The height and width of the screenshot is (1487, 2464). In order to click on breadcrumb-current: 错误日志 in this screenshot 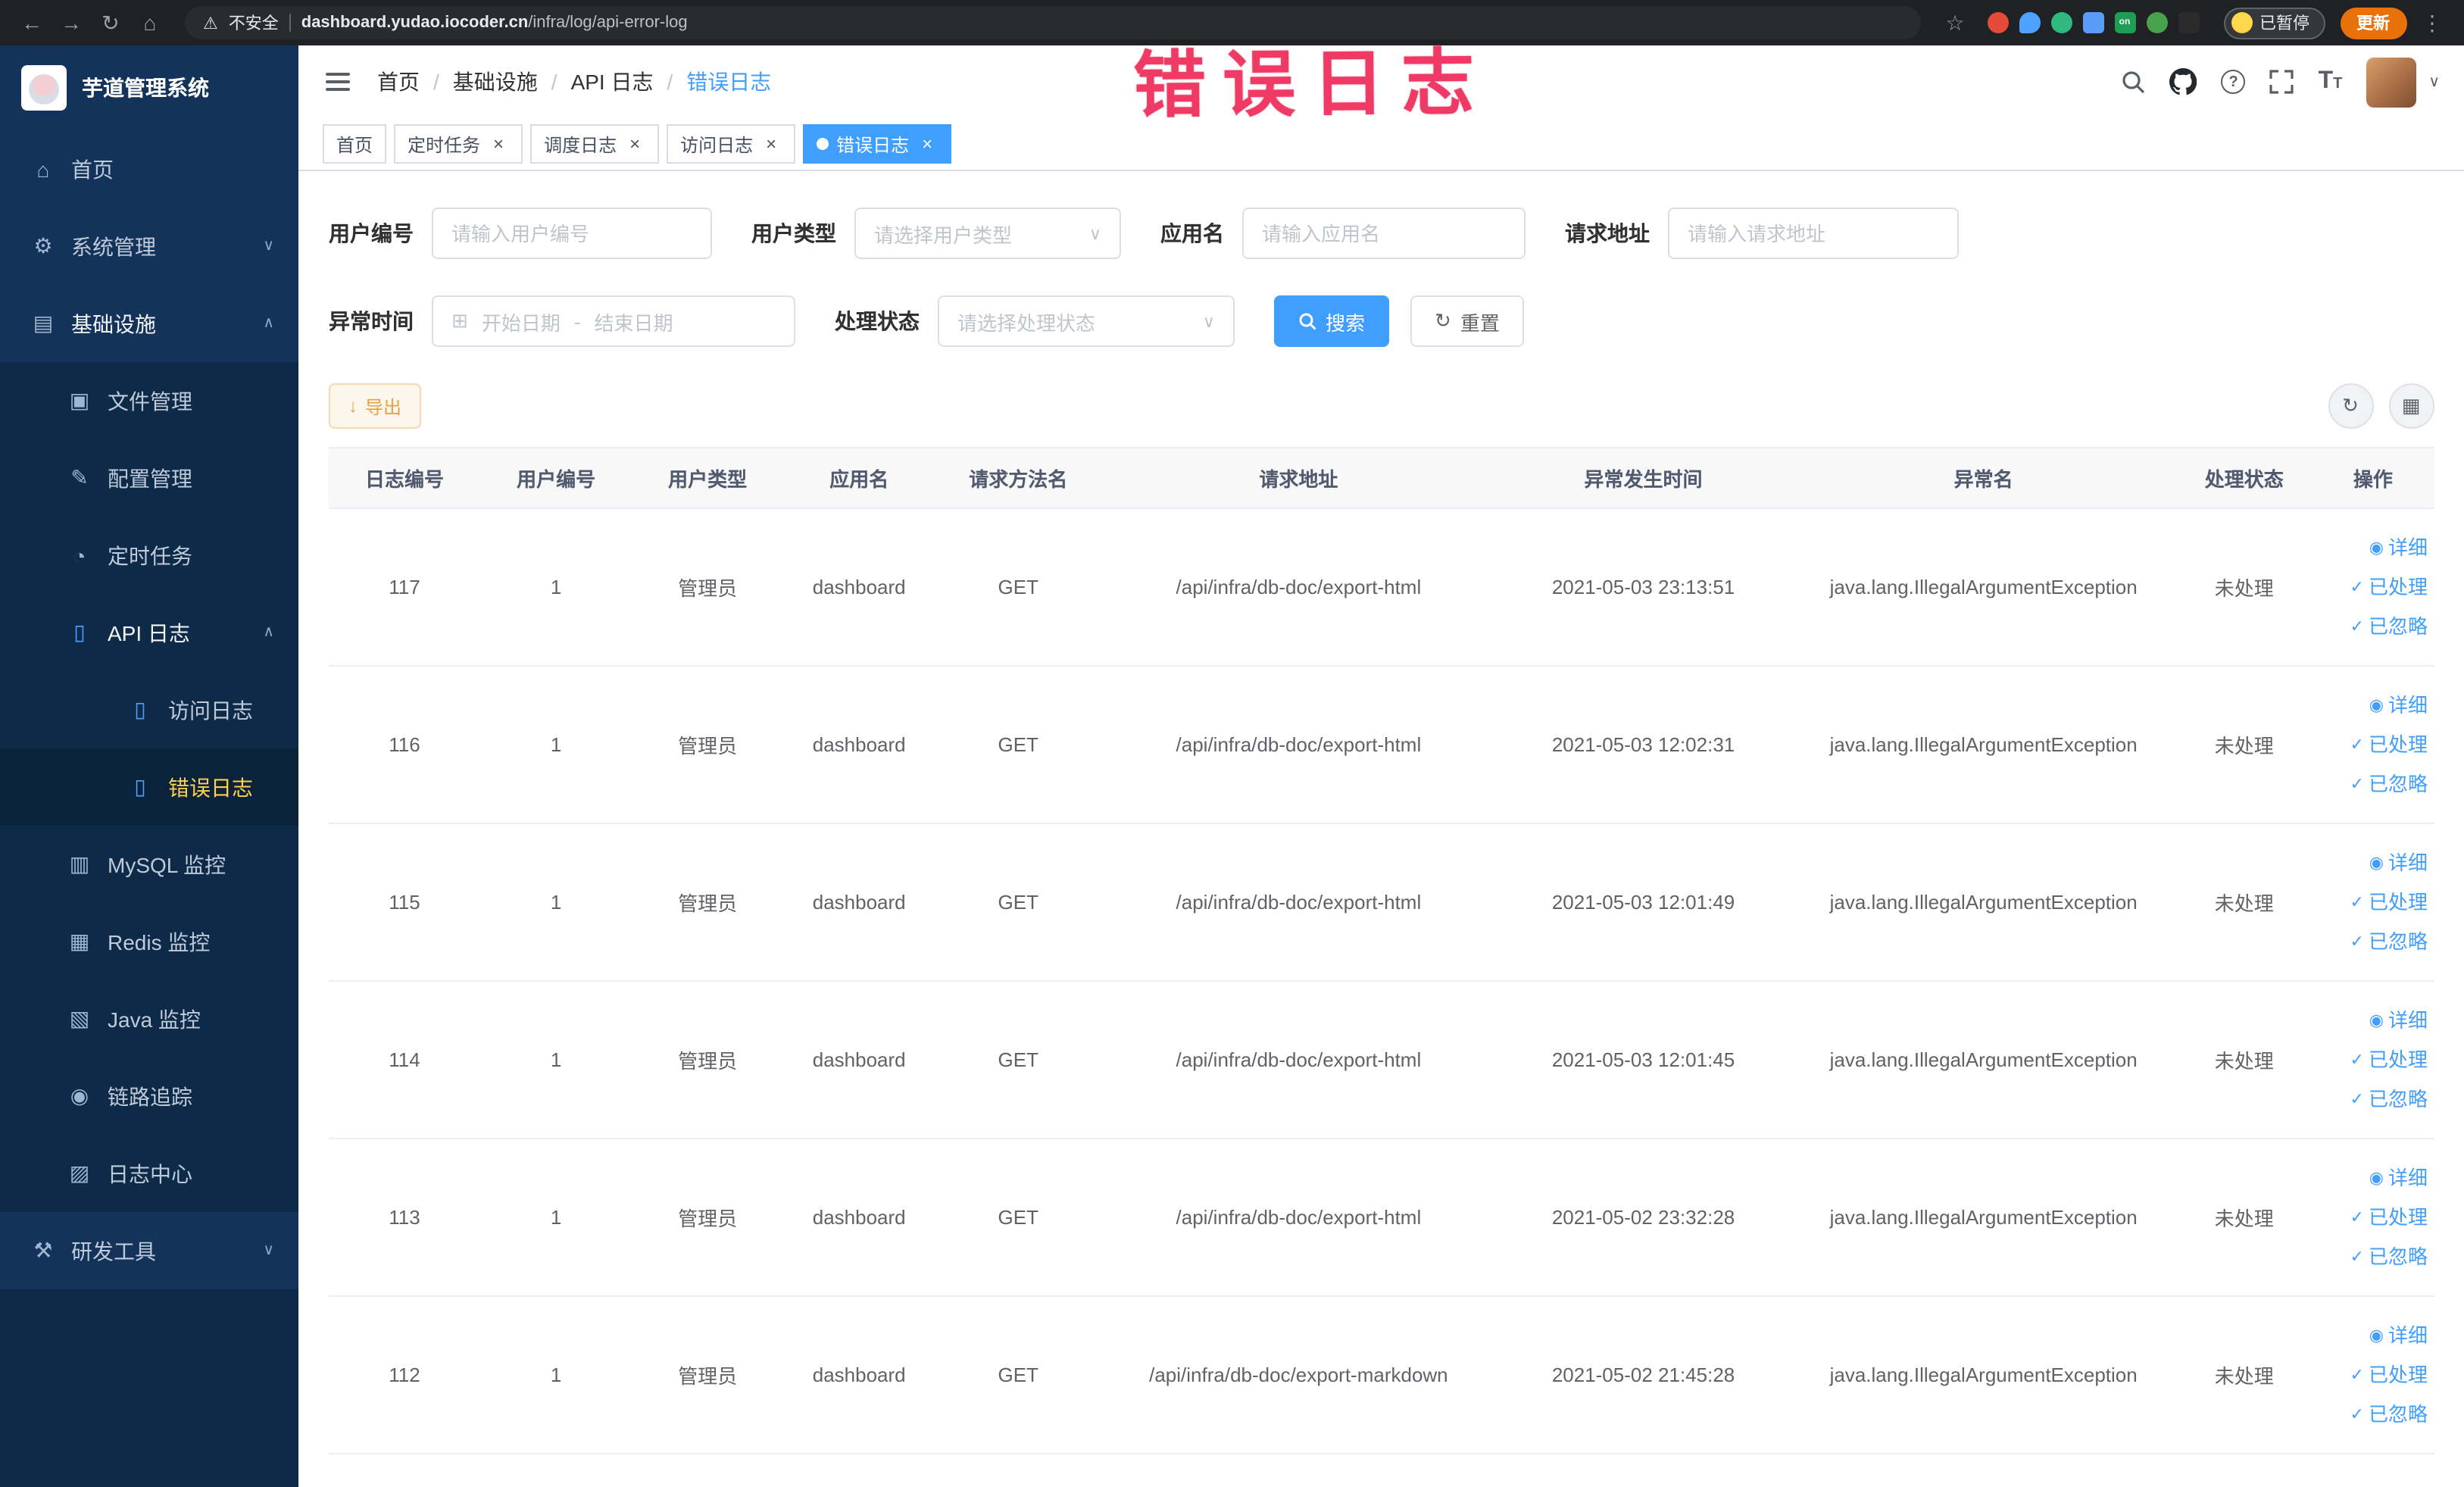, I will do `click(729, 82)`.